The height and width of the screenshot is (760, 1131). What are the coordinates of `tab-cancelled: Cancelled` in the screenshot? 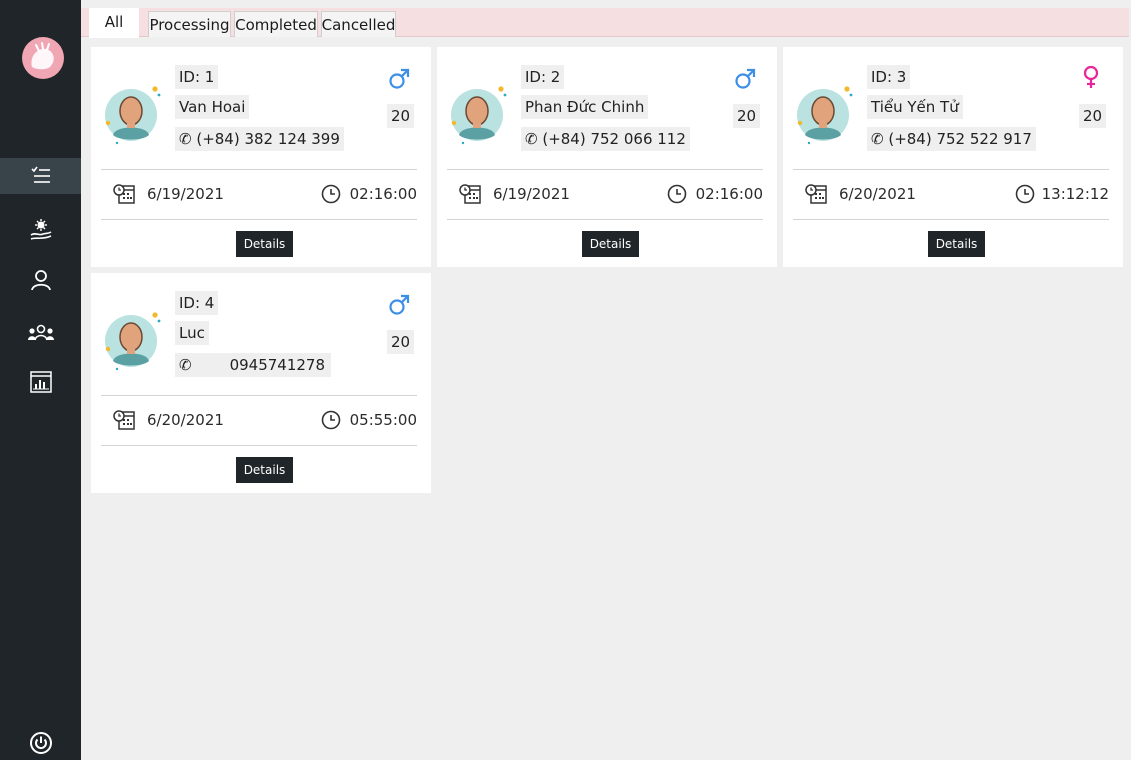 It's located at (358, 24).